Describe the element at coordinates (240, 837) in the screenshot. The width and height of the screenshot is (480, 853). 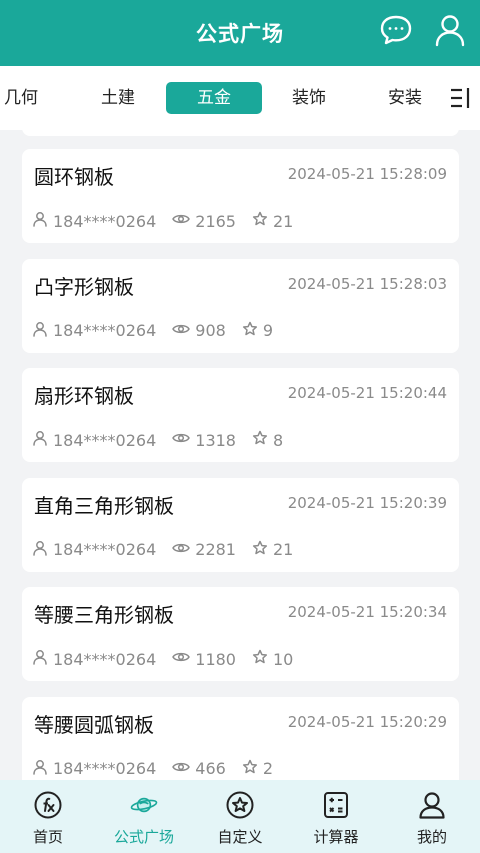
I see `nav-label: 自定义` at that location.